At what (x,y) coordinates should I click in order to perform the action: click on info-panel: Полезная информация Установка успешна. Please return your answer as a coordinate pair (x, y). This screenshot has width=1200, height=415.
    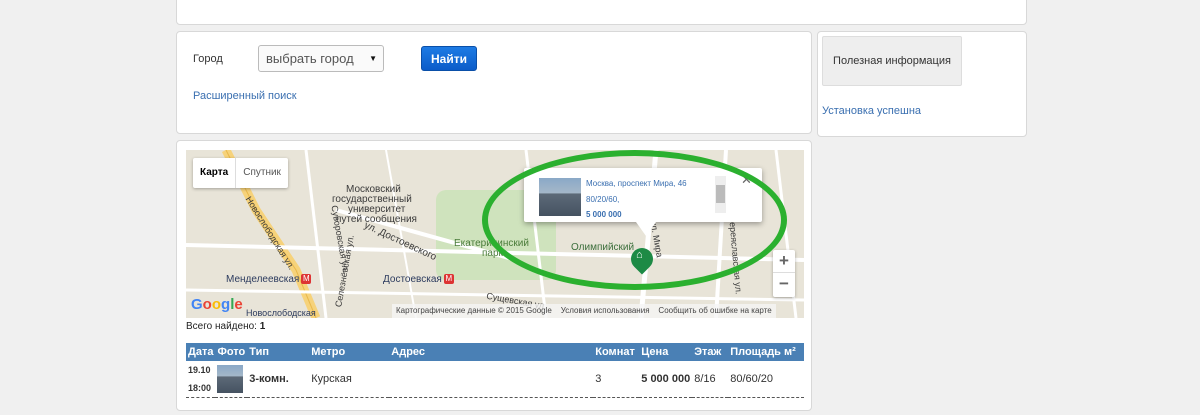
    Looking at the image, I should click on (922, 84).